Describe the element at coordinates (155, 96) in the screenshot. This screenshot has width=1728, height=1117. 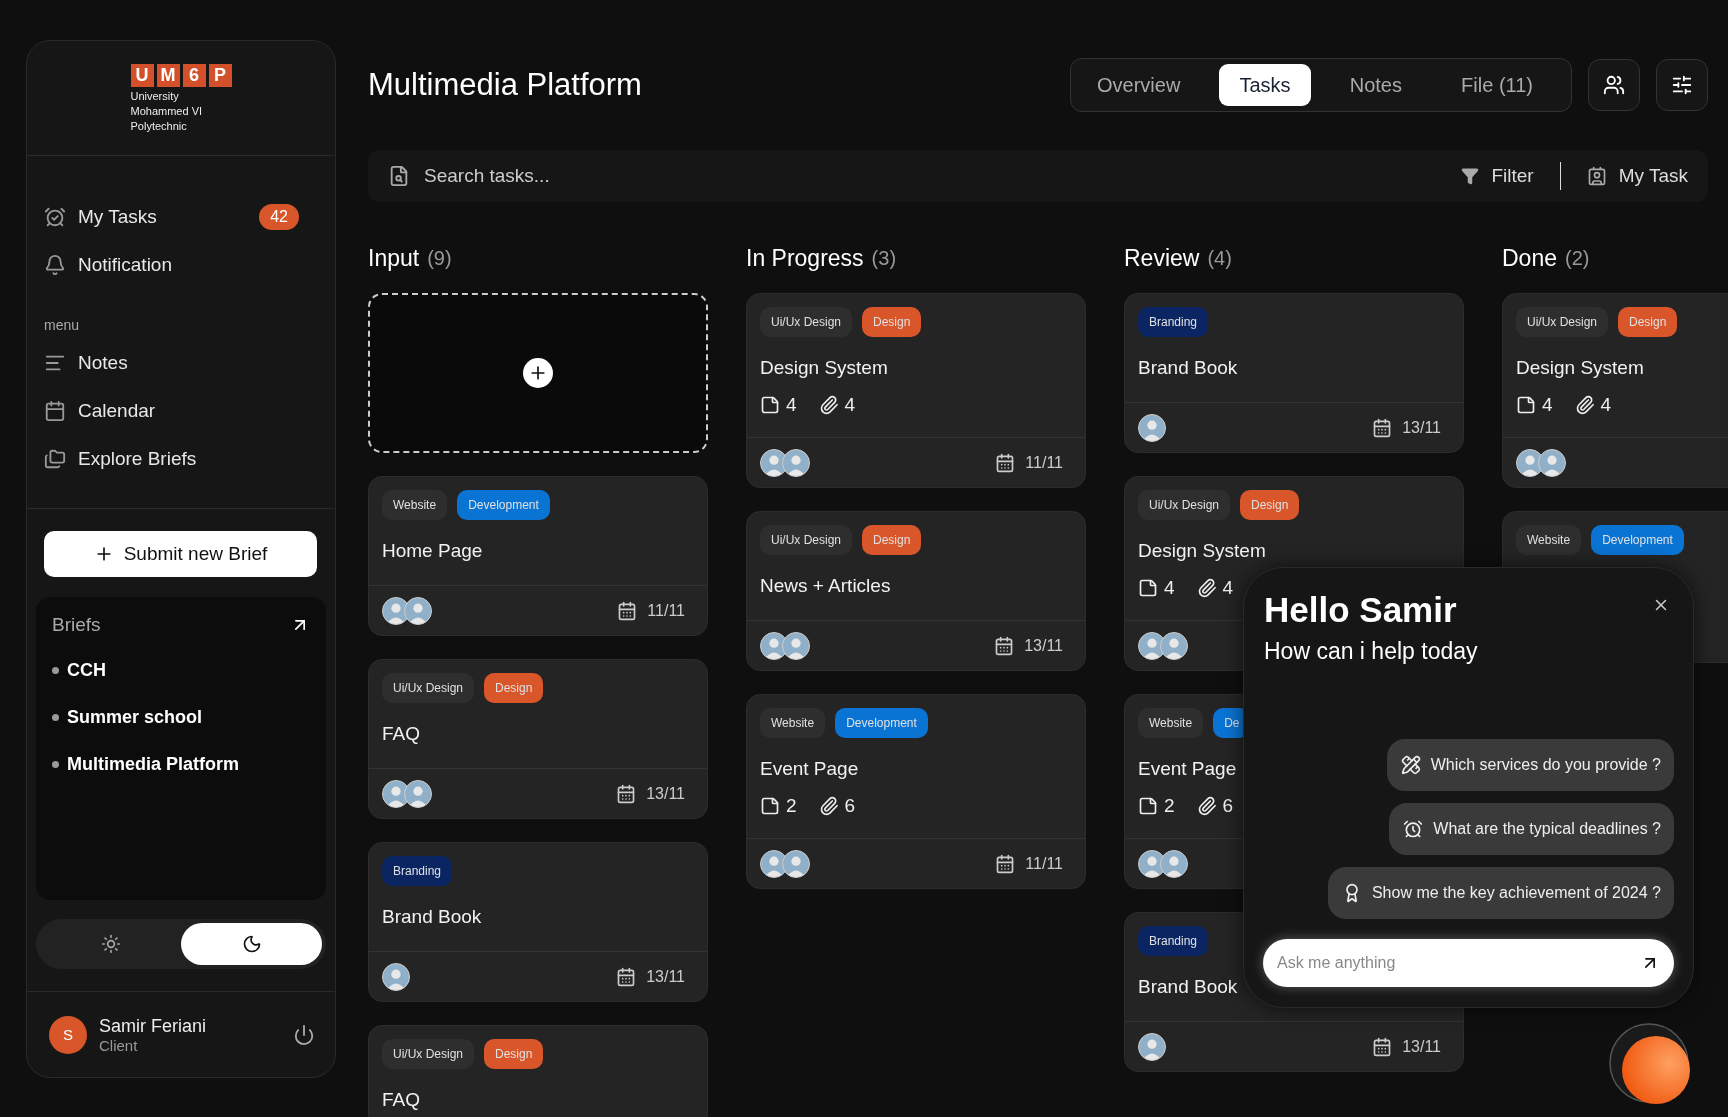
I see `logo-text: University` at that location.